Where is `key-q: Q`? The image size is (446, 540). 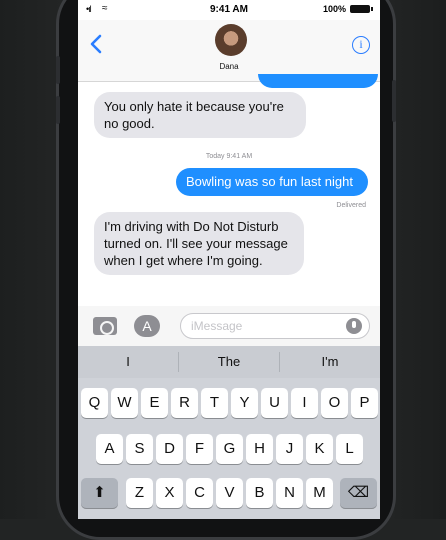 key-q: Q is located at coordinates (94, 403).